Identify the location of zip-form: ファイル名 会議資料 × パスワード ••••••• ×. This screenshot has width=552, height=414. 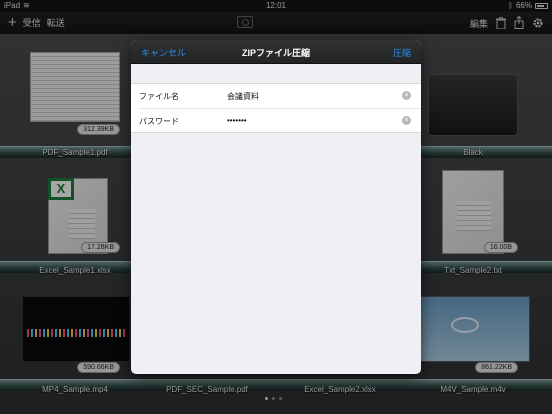
(276, 108).